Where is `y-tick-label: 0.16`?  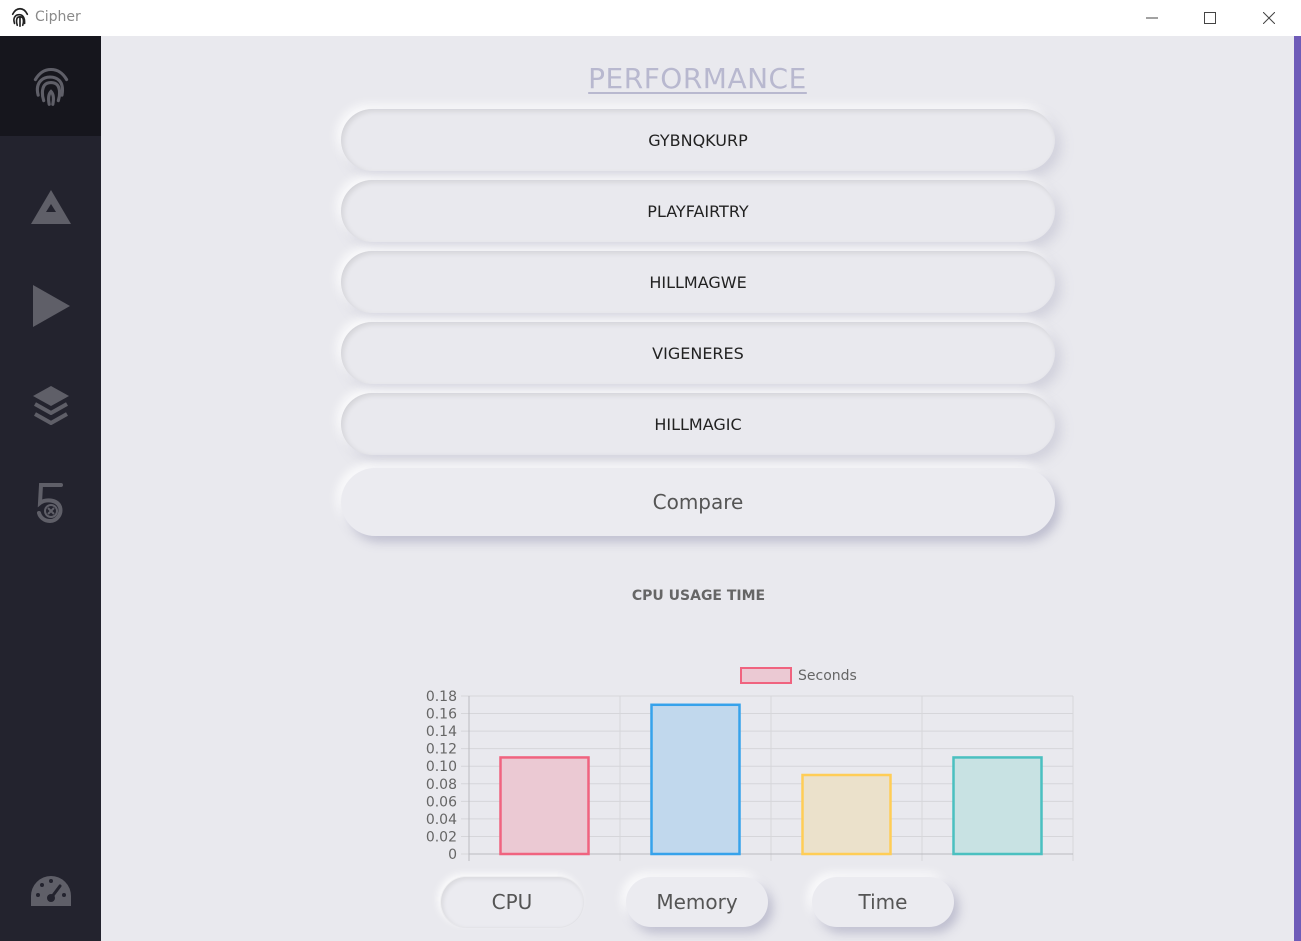 y-tick-label: 0.16 is located at coordinates (441, 715).